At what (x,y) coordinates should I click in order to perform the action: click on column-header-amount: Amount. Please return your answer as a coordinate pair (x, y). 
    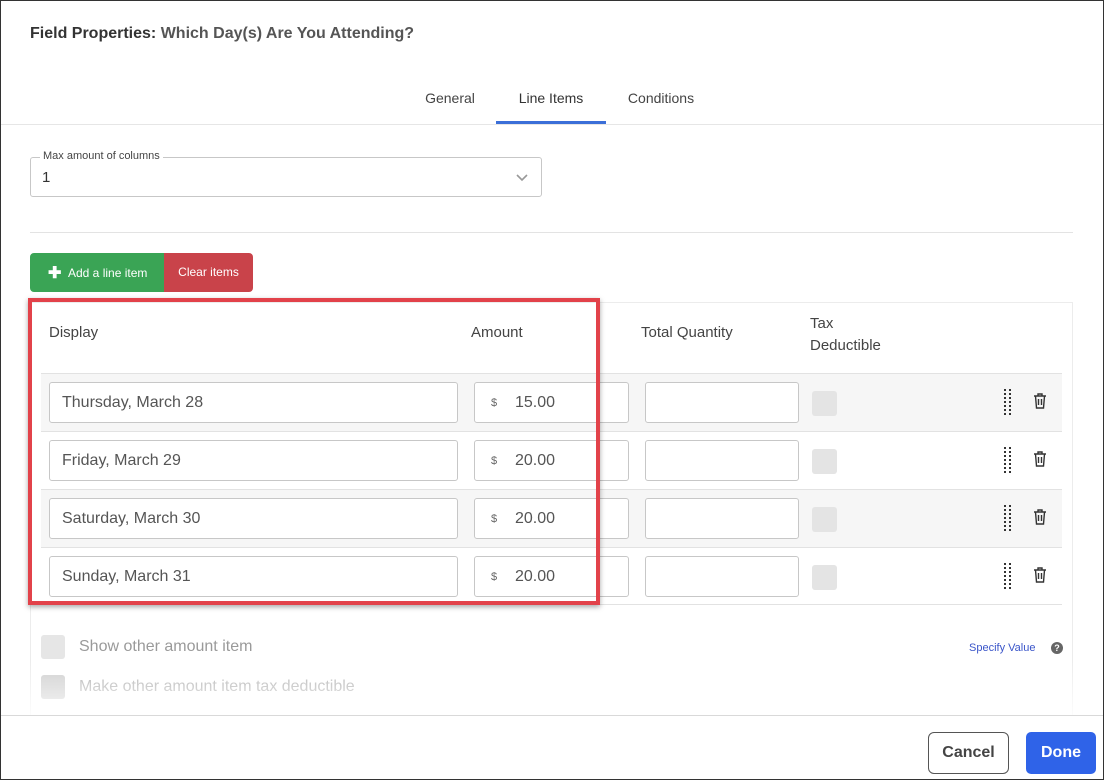
    Looking at the image, I should click on (497, 332).